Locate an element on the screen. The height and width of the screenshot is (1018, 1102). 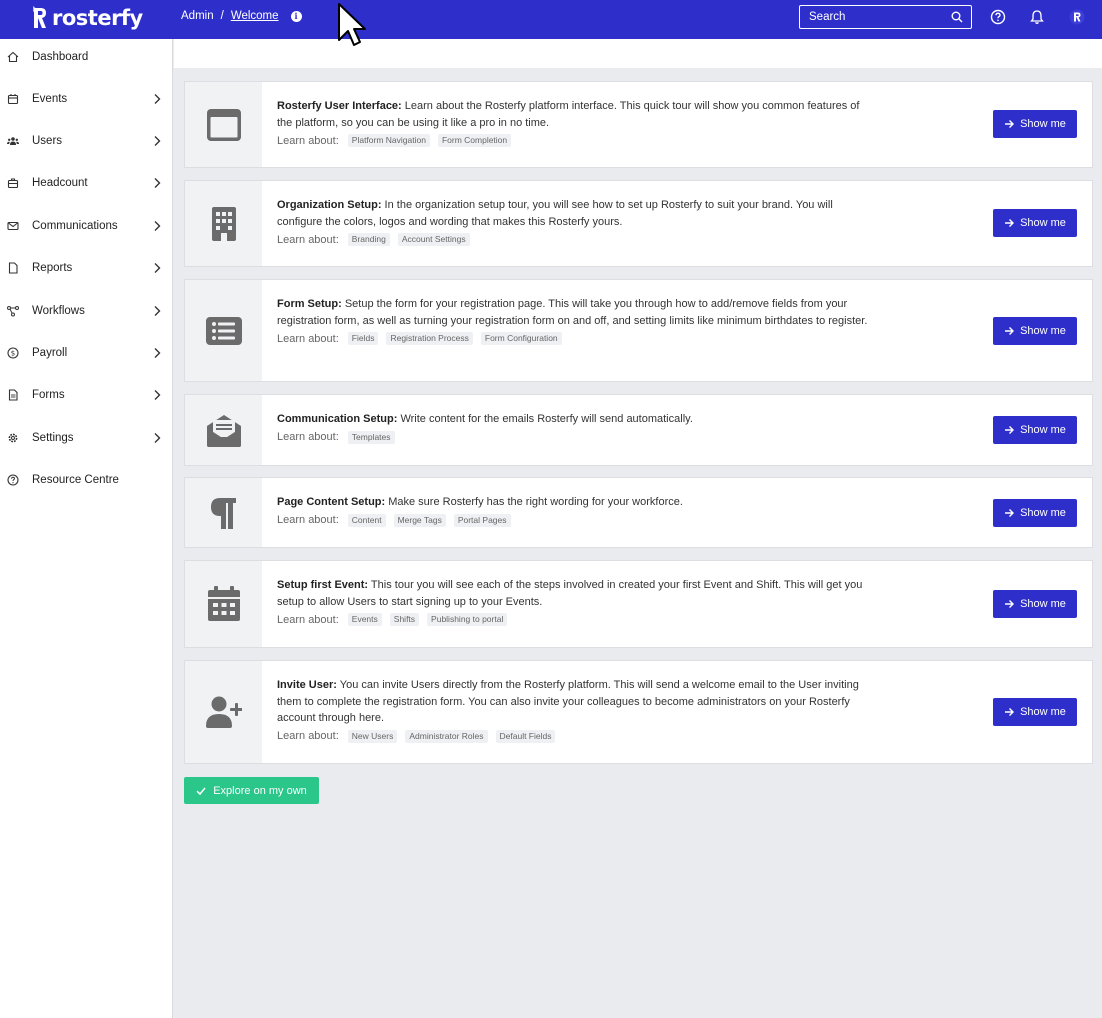
search-icon is located at coordinates (957, 17).